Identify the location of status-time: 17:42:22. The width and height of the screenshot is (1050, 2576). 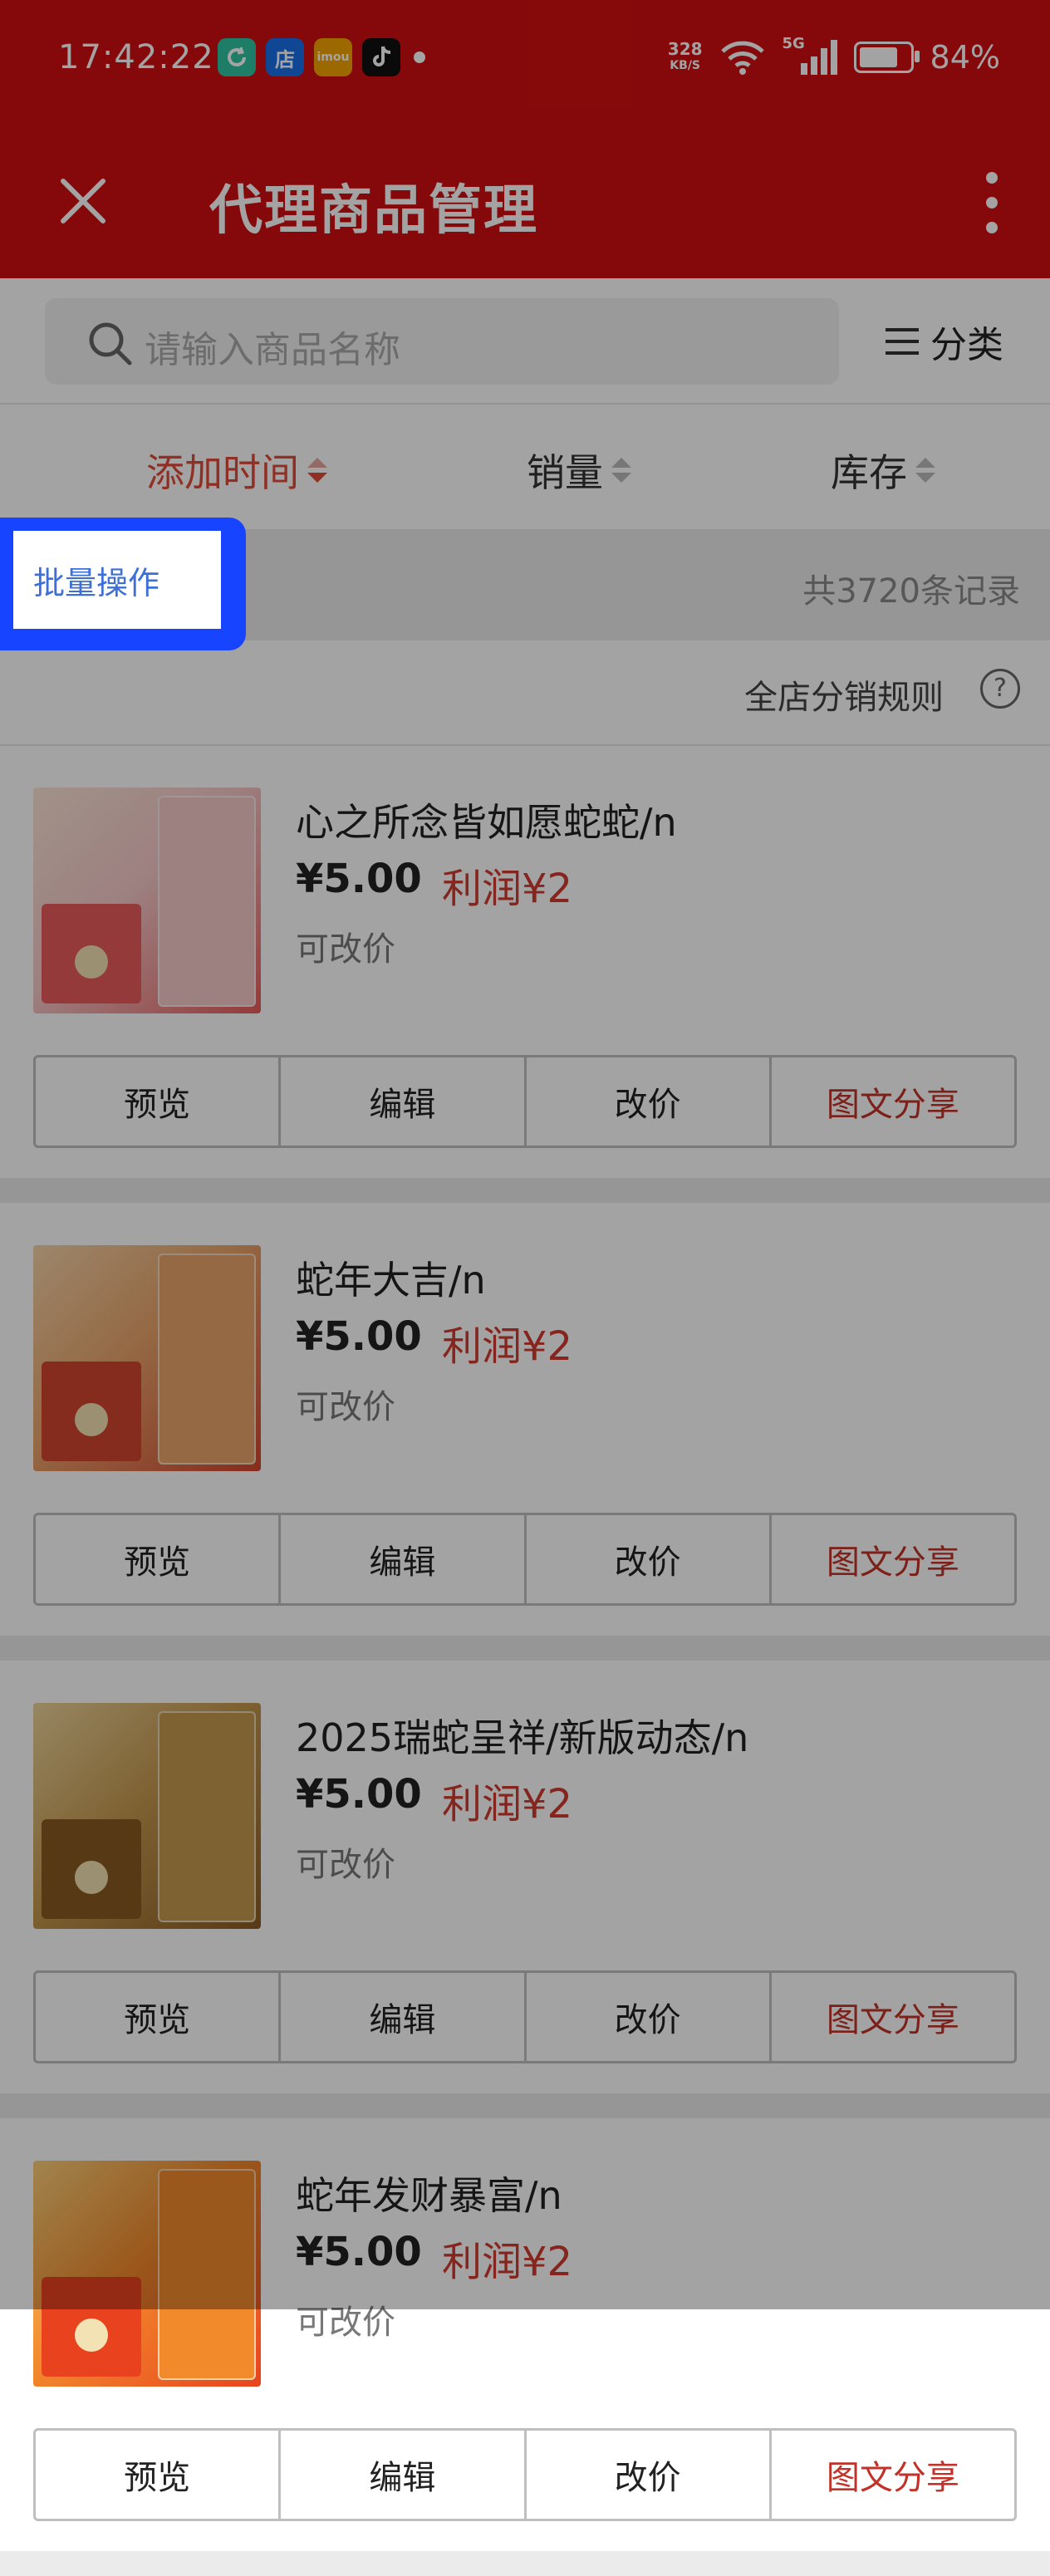
(136, 57).